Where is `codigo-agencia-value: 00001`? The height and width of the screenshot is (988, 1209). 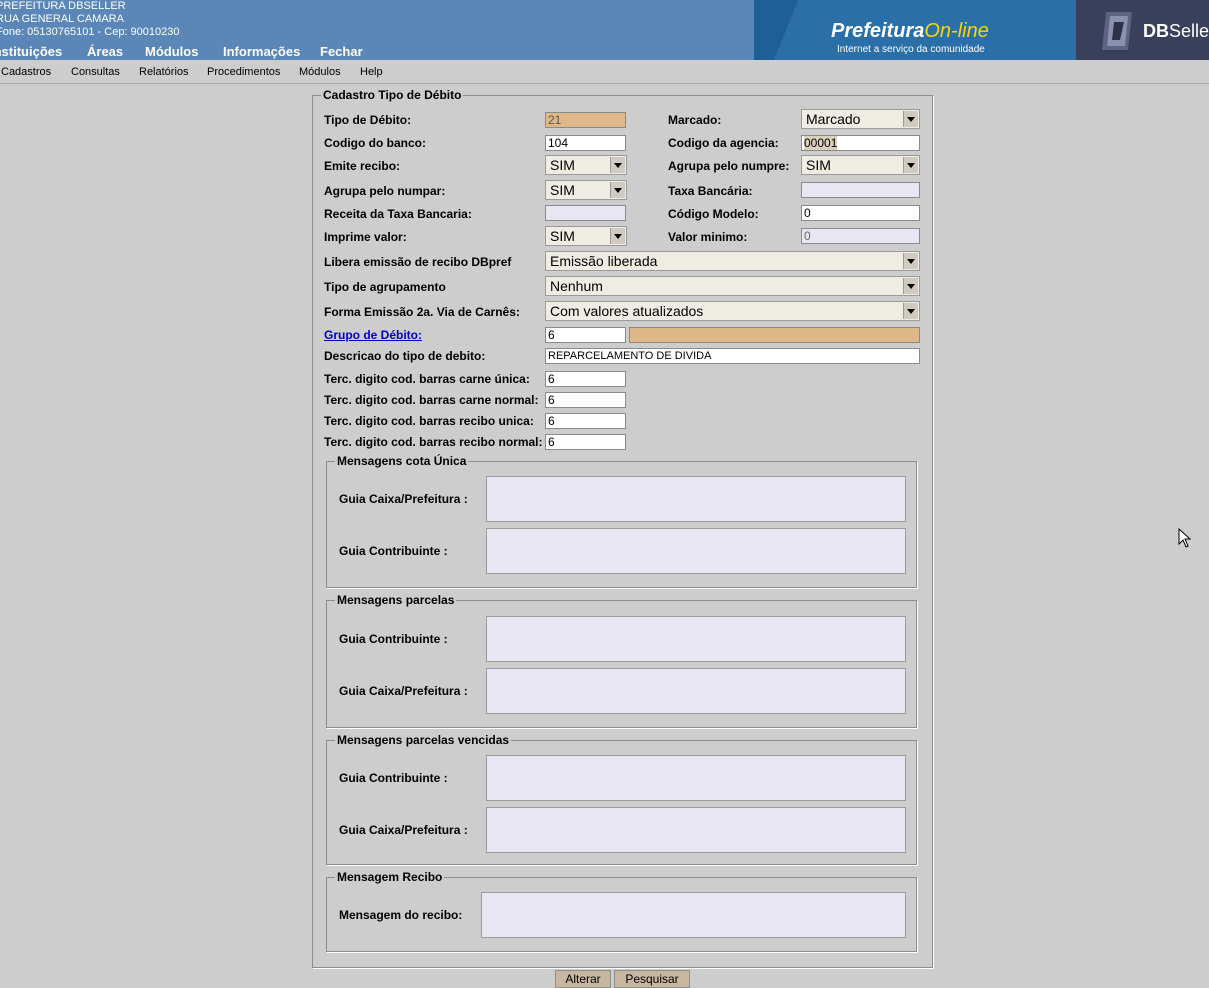
codigo-agencia-value: 00001 is located at coordinates (821, 143).